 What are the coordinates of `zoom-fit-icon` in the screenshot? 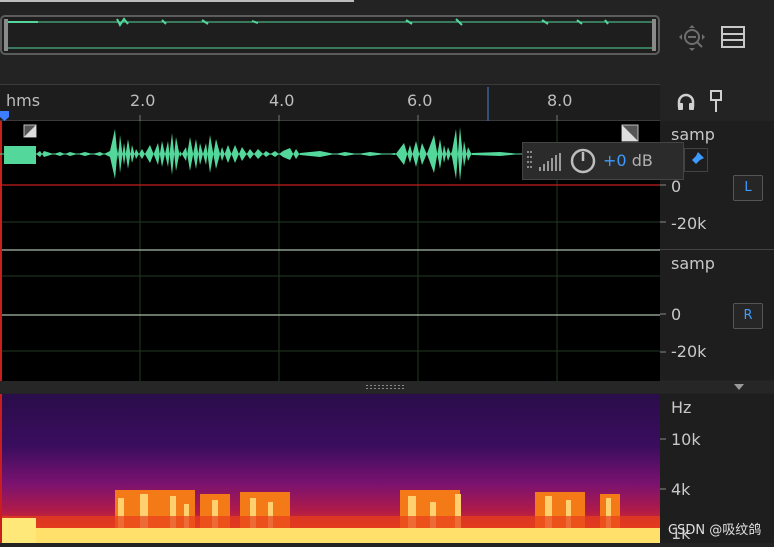 It's located at (692, 38).